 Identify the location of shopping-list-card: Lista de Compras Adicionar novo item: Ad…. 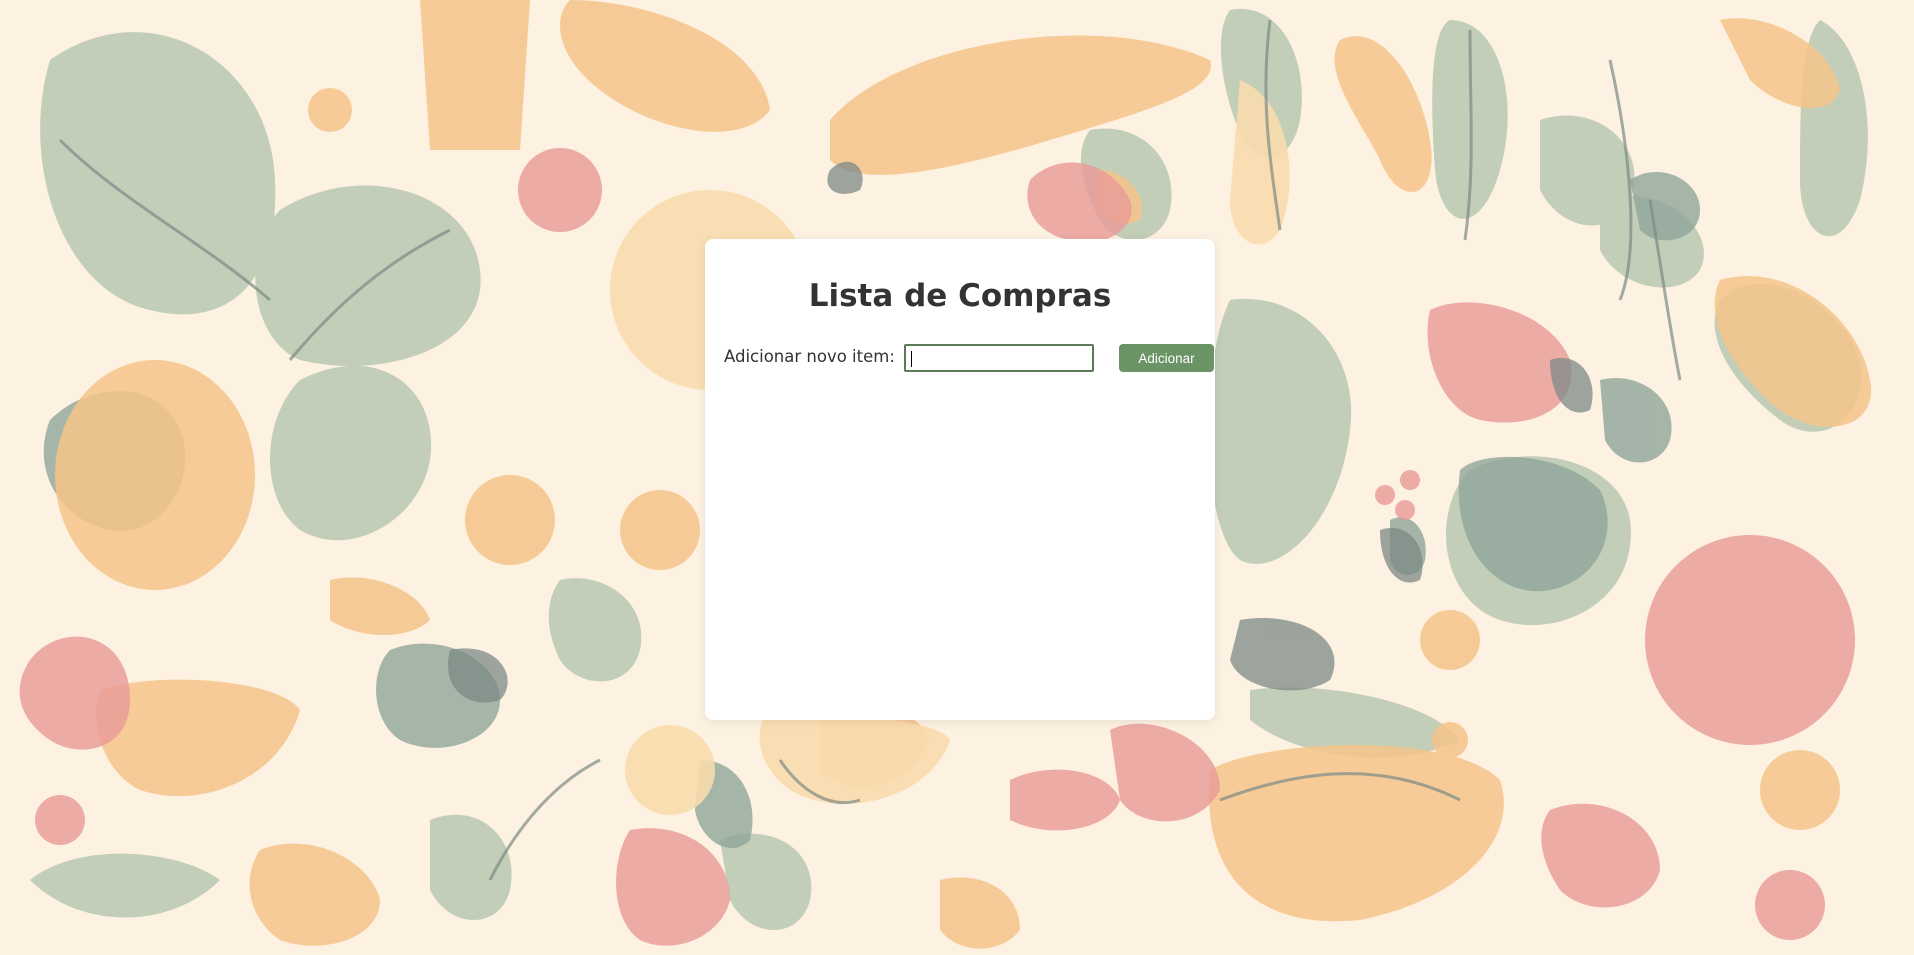
(960, 479).